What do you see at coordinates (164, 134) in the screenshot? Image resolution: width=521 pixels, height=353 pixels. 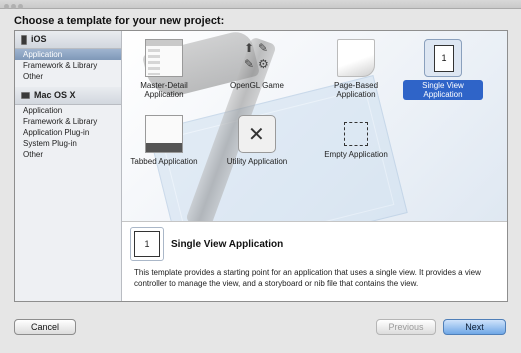 I see `tabbed-icon` at bounding box center [164, 134].